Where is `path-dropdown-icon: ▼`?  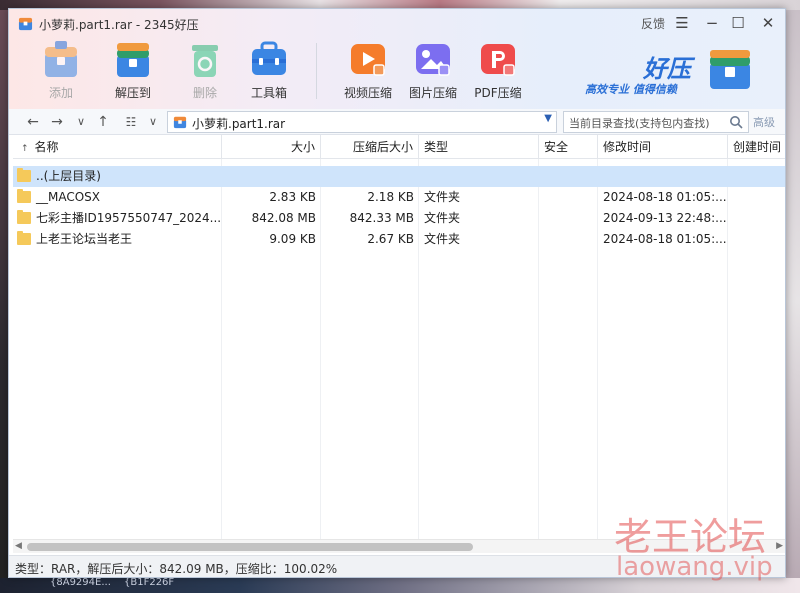
path-dropdown-icon: ▼ is located at coordinates (548, 118).